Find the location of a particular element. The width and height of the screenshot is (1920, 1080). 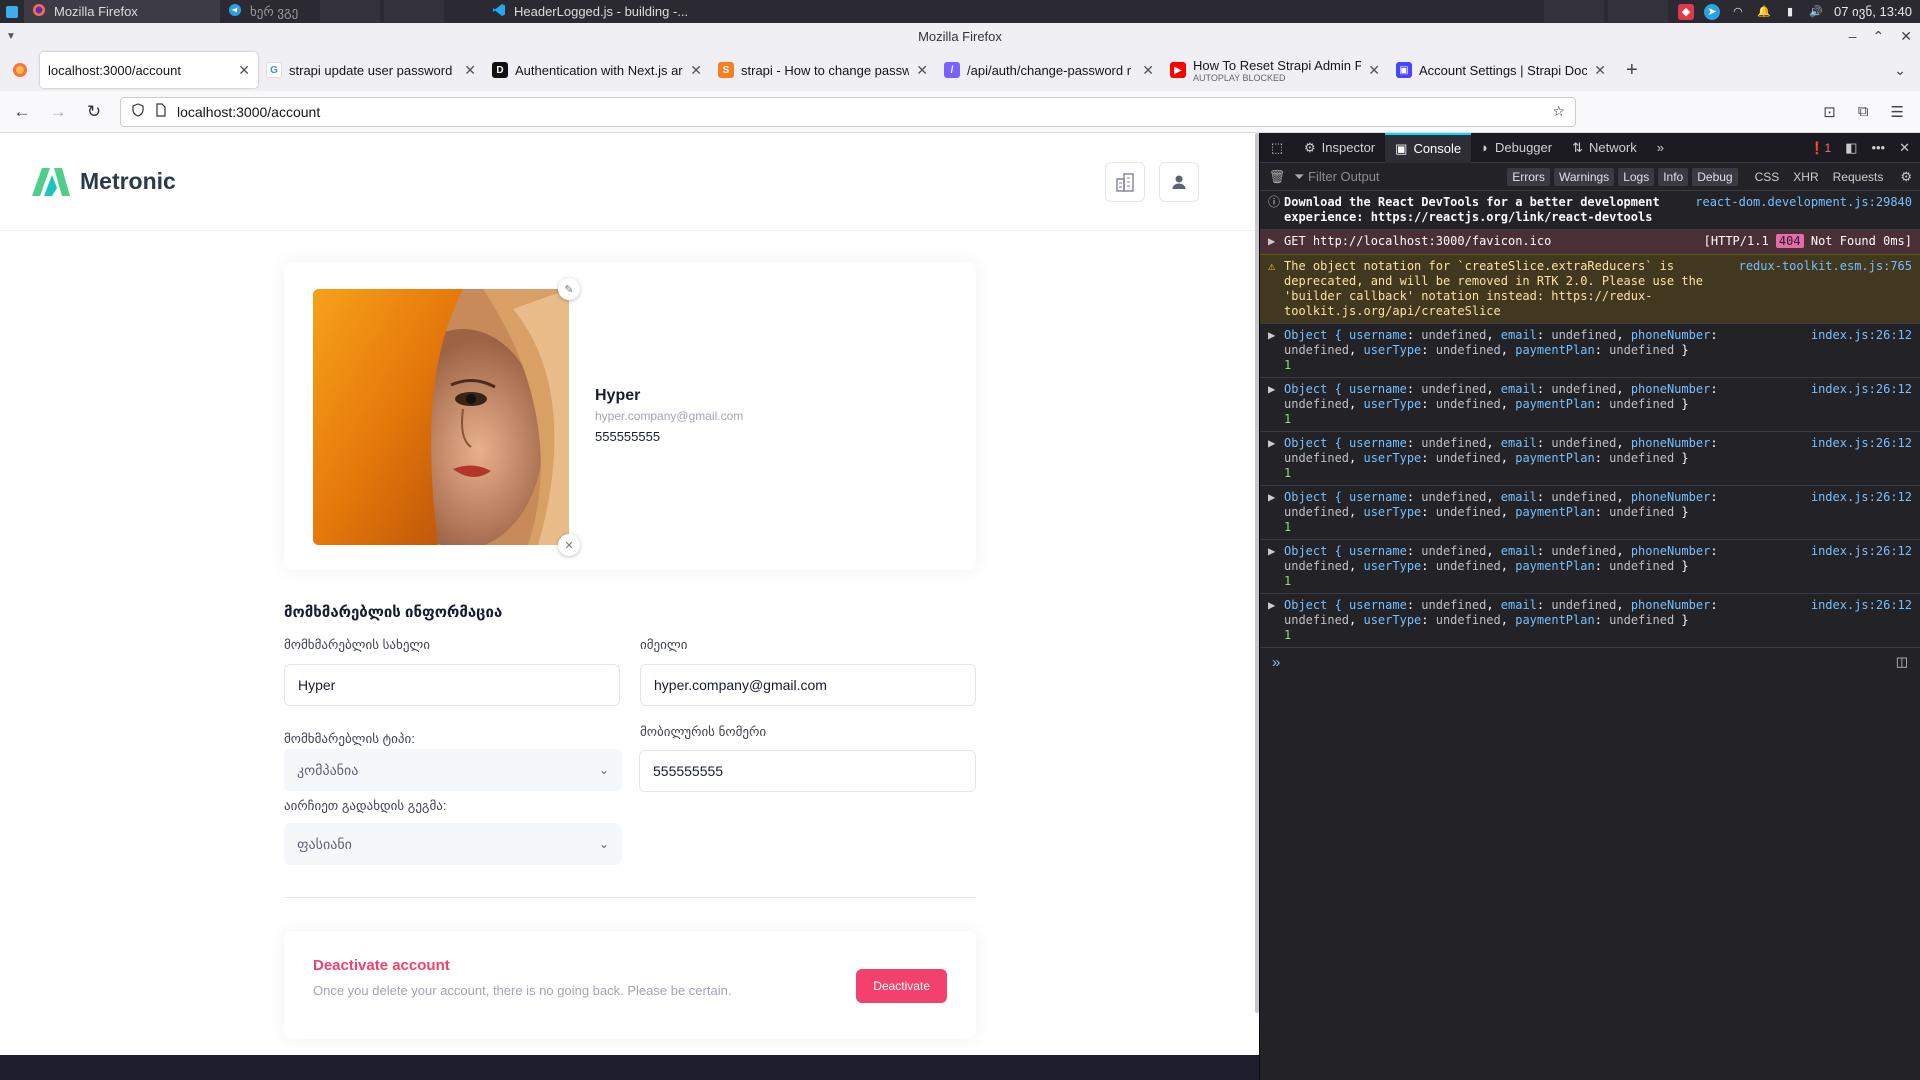

filter-requests-button: Requests is located at coordinates (1858, 177).